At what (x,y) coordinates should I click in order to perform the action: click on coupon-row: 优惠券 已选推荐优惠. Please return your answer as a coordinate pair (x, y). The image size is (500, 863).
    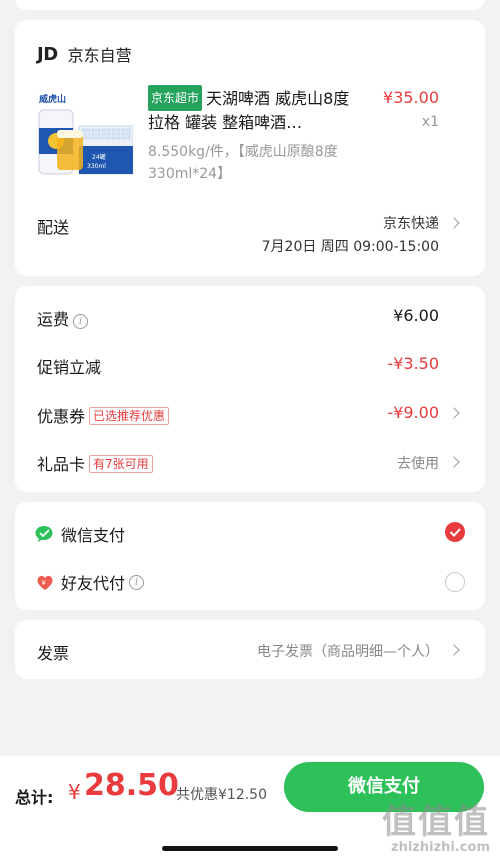
    Looking at the image, I should click on (103, 415).